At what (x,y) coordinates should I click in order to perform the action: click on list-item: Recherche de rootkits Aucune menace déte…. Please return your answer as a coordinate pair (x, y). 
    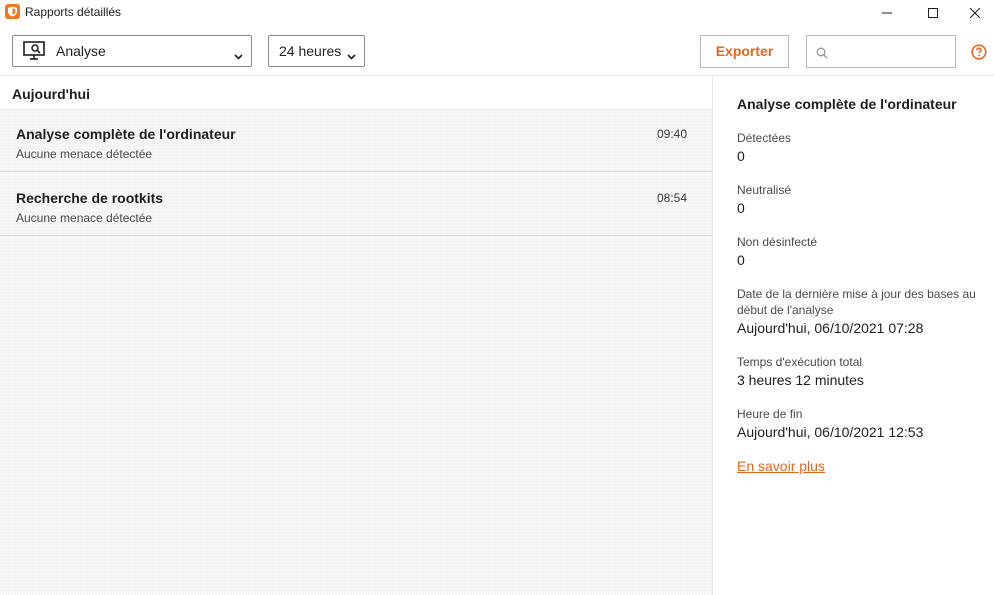
    Looking at the image, I should click on (356, 204).